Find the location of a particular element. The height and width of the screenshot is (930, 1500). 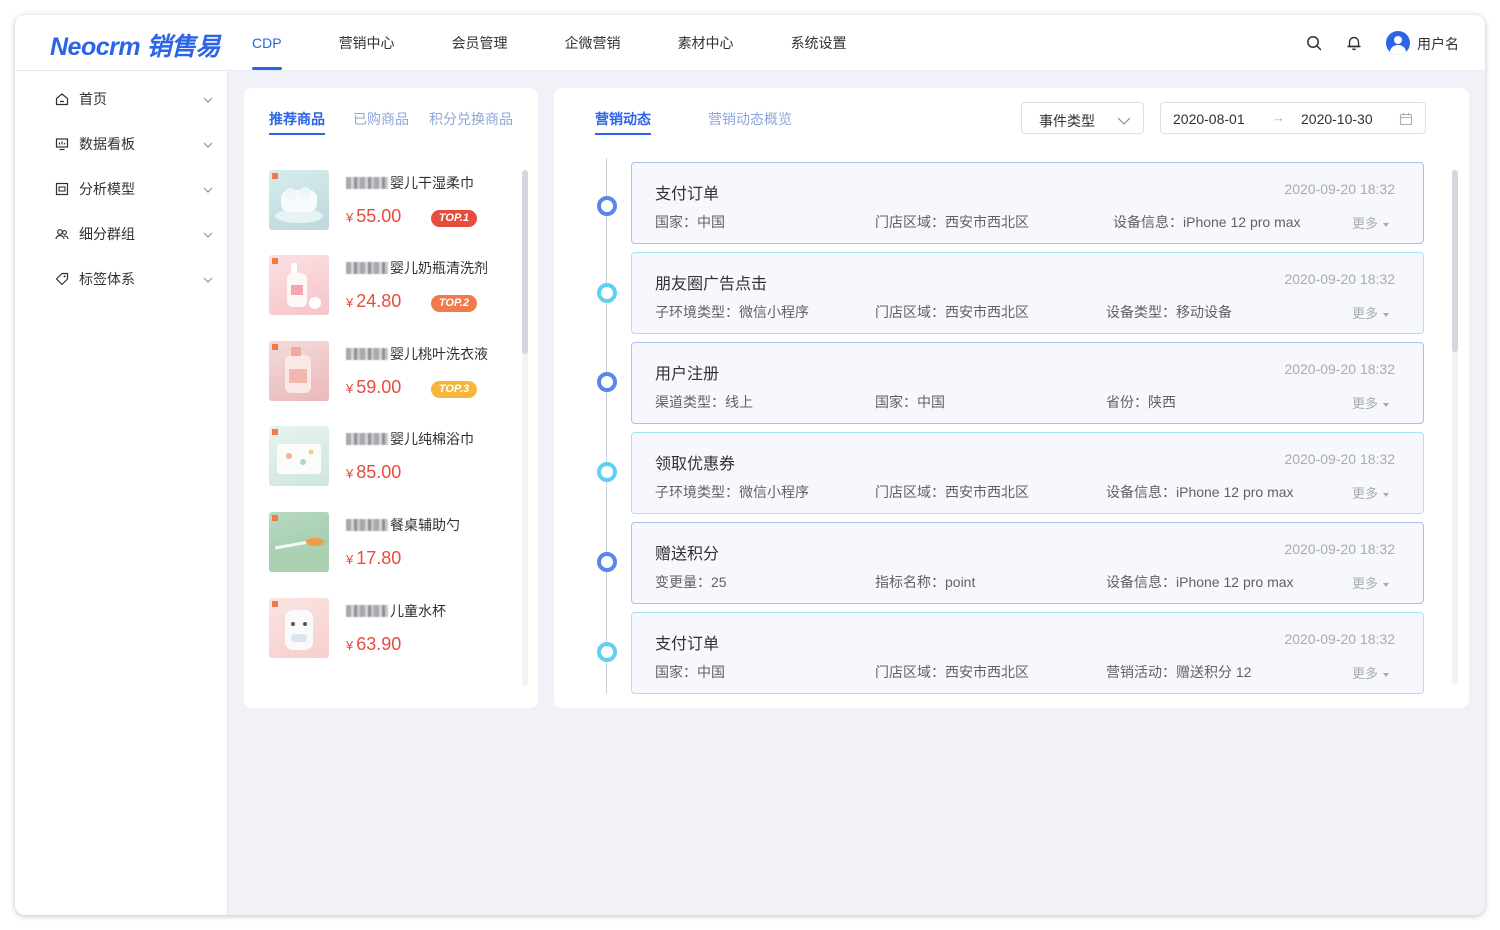

event-type-select: 事件类型 is located at coordinates (1082, 118).